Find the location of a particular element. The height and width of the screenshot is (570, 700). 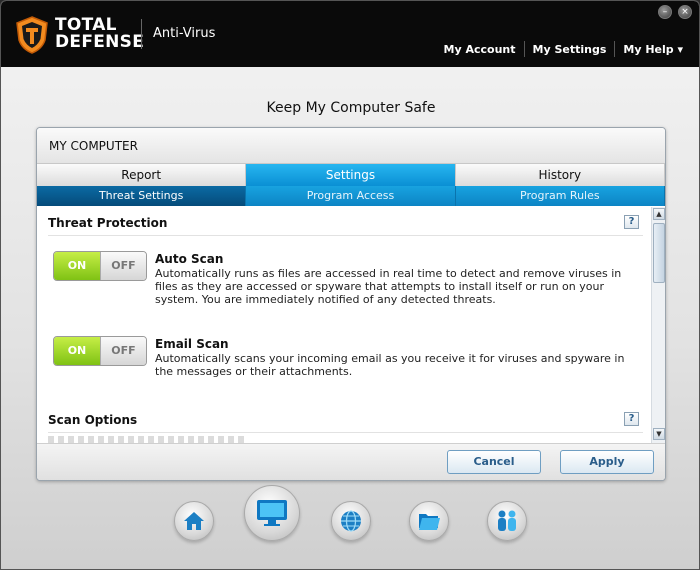

clipped-content is located at coordinates (148, 439).